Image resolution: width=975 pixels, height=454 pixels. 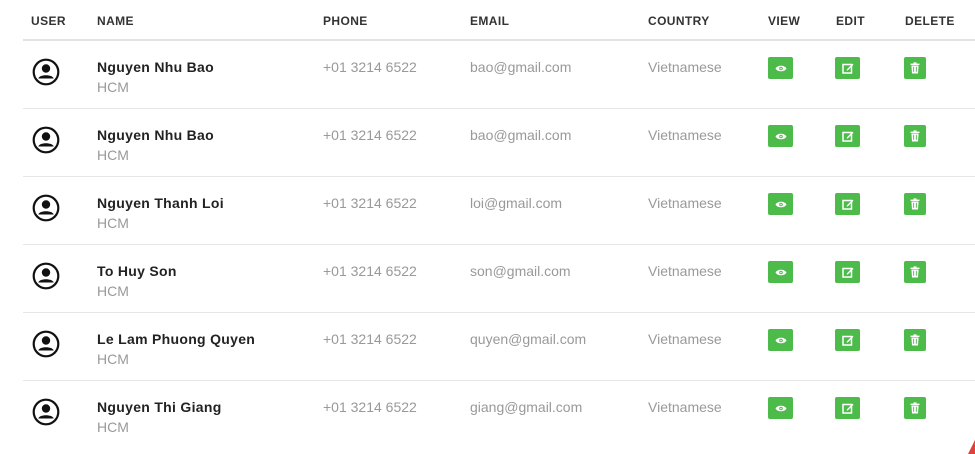 What do you see at coordinates (784, 21) in the screenshot?
I see `header-view: VIEW` at bounding box center [784, 21].